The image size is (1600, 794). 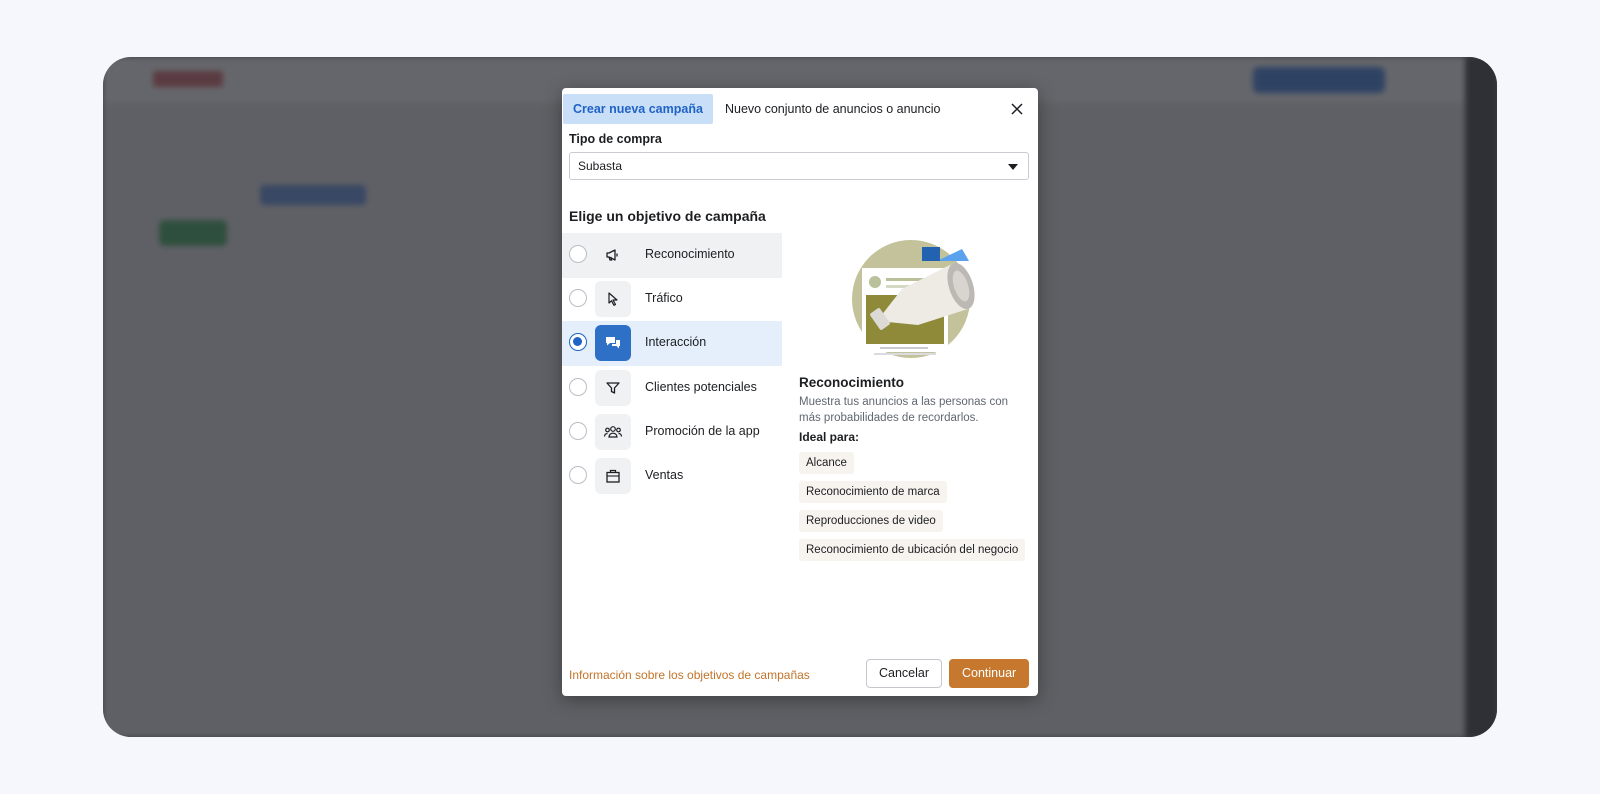 I want to click on objective-label: Promoción de la app, so click(x=702, y=431).